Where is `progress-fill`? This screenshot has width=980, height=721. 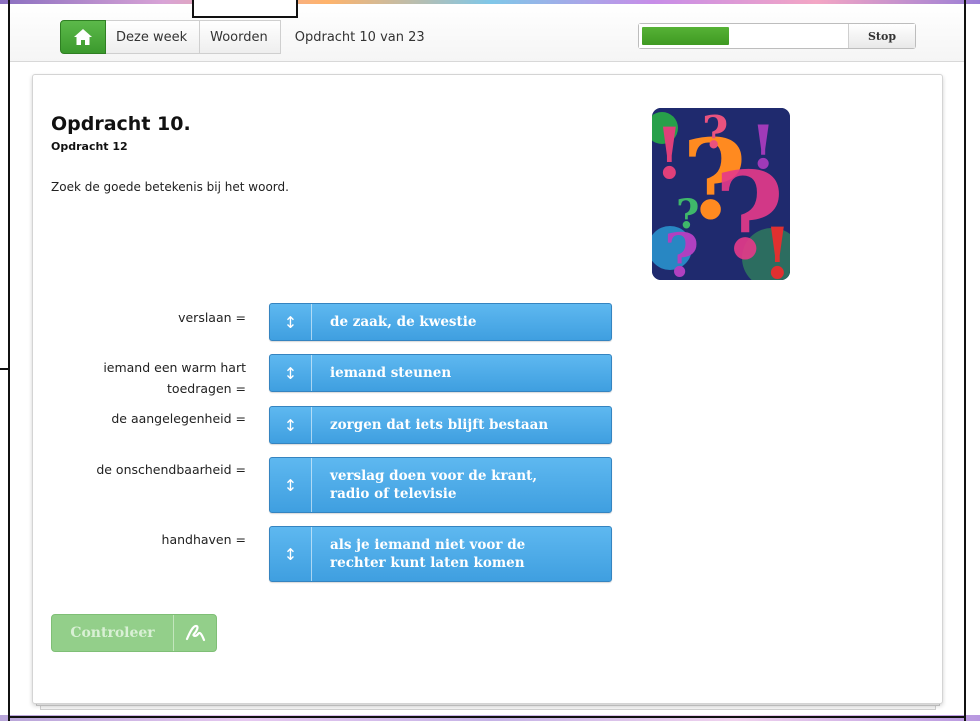 progress-fill is located at coordinates (686, 36).